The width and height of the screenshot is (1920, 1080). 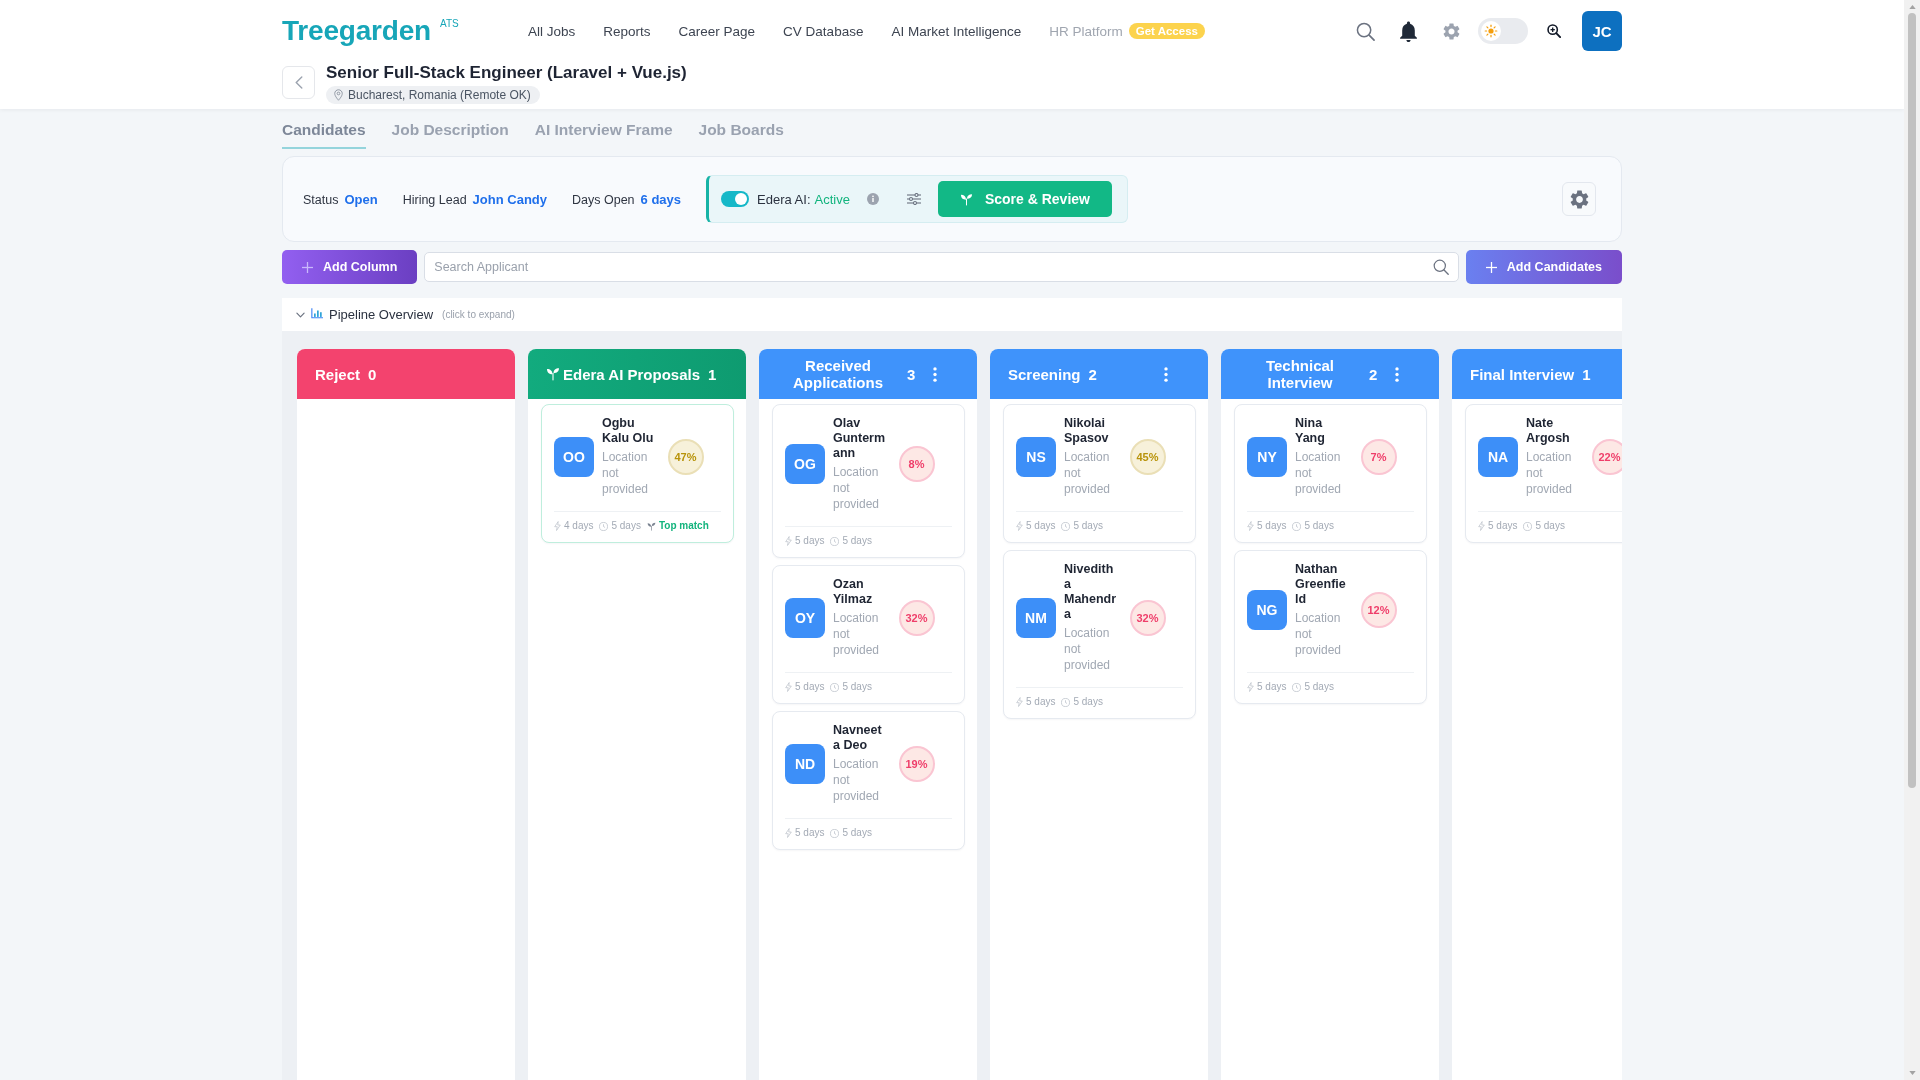 I want to click on theme-toggle, so click(x=1503, y=31).